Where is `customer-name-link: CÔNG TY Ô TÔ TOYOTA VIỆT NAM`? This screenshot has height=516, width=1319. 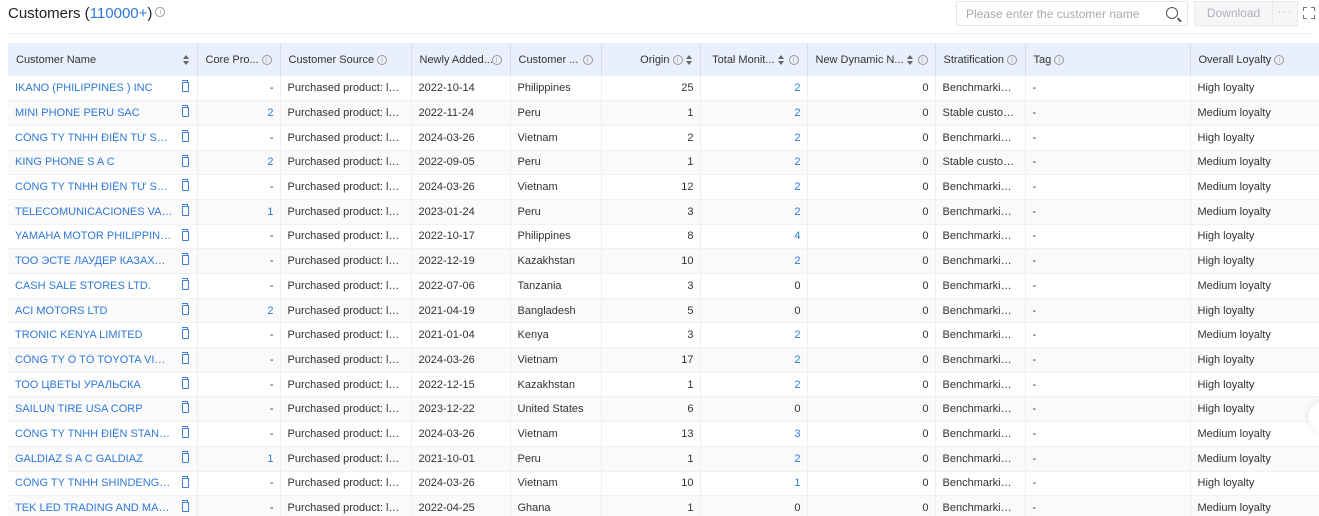
customer-name-link: CÔNG TY Ô TÔ TOYOTA VIỆT NAM is located at coordinates (94, 360).